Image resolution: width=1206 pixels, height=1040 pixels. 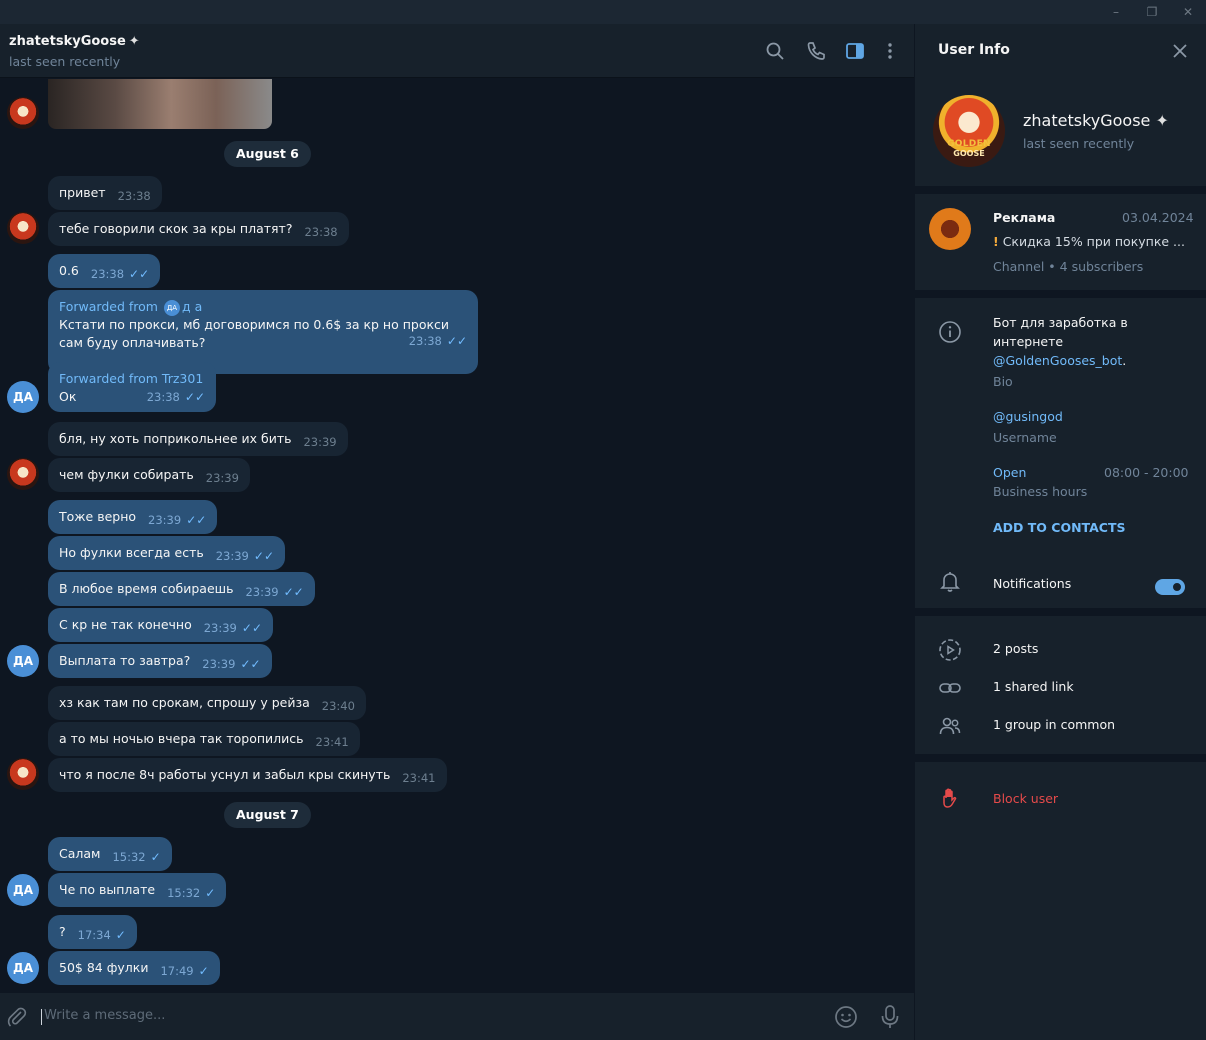 What do you see at coordinates (846, 1017) in the screenshot?
I see `emoji-icon` at bounding box center [846, 1017].